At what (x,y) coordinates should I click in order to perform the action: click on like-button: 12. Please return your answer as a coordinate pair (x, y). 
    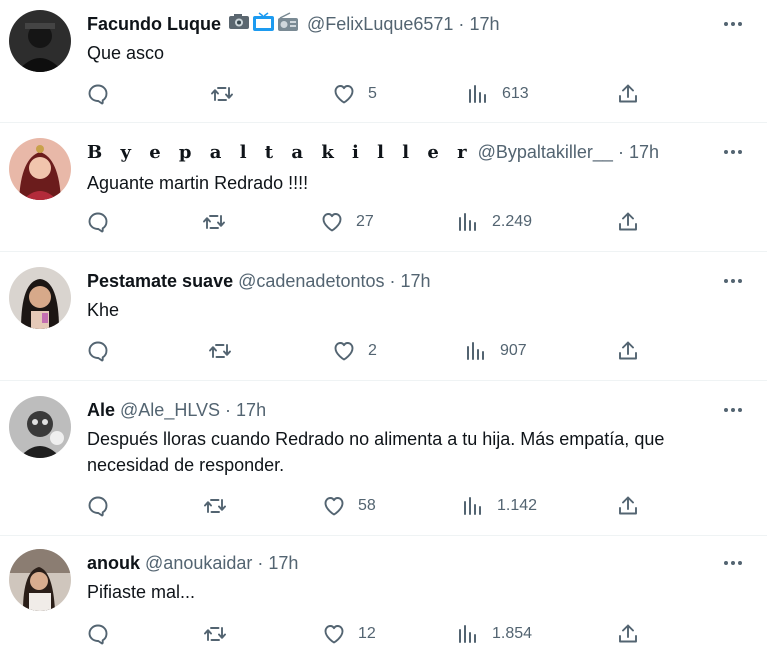
    Looking at the image, I should click on (349, 634).